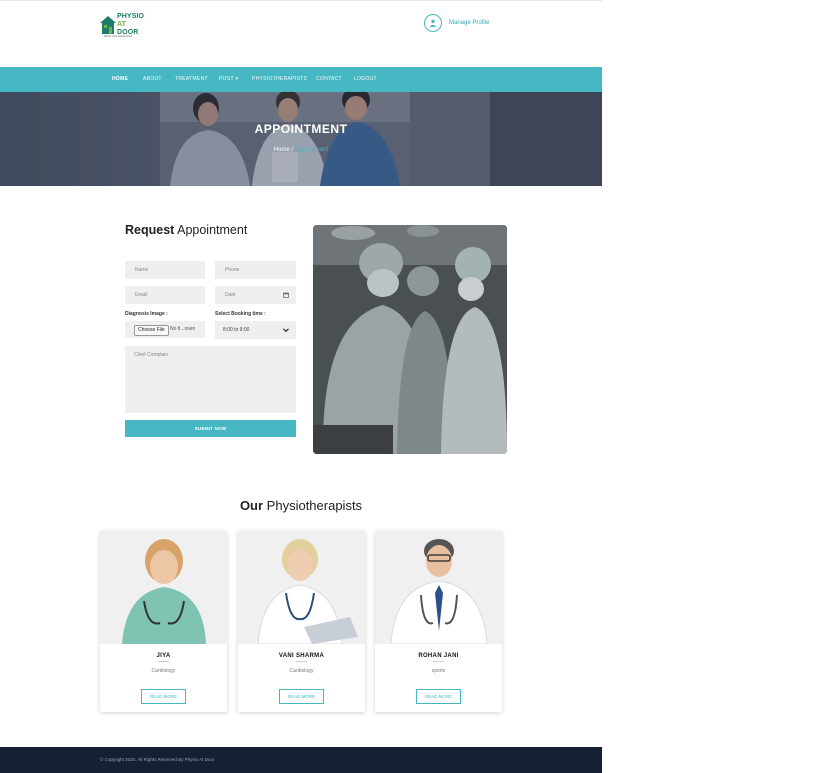 The height and width of the screenshot is (773, 816). Describe the element at coordinates (329, 79) in the screenshot. I see `nav-contact: CONTACT` at that location.